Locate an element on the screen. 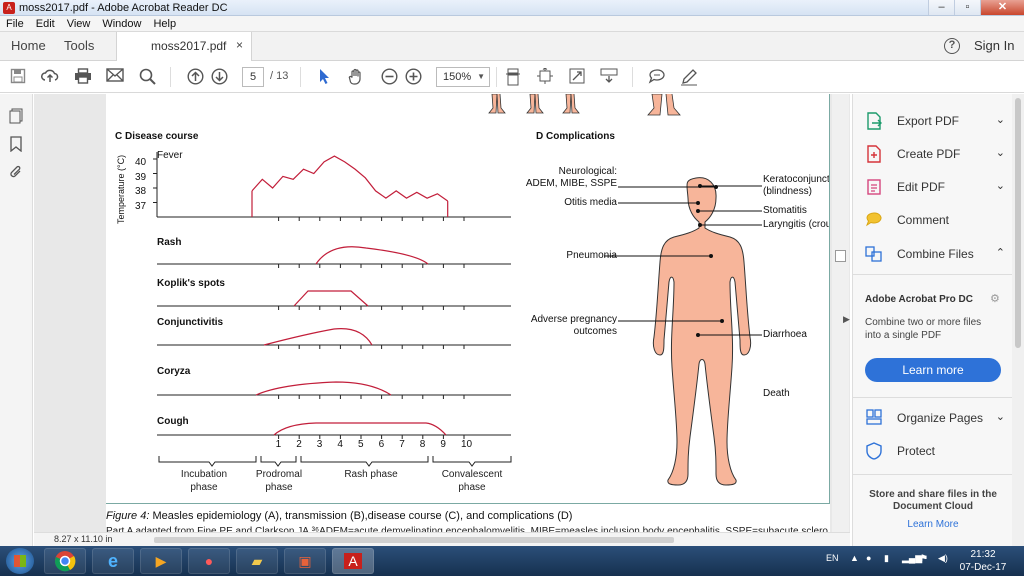 Image resolution: width=1024 pixels, height=576 pixels. previous-page-icon is located at coordinates (195, 77).